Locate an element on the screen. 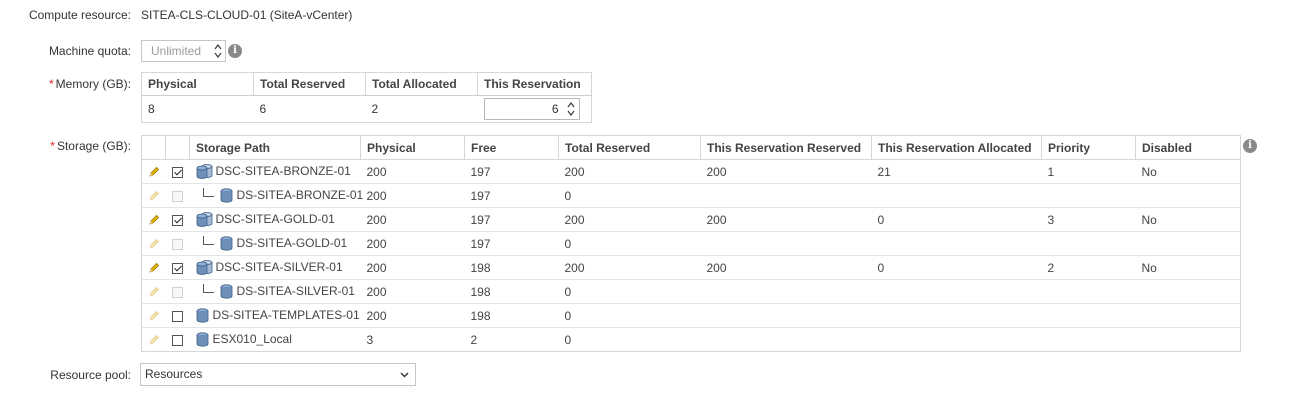  resource-pool-label: Resource pool: is located at coordinates (90, 375).